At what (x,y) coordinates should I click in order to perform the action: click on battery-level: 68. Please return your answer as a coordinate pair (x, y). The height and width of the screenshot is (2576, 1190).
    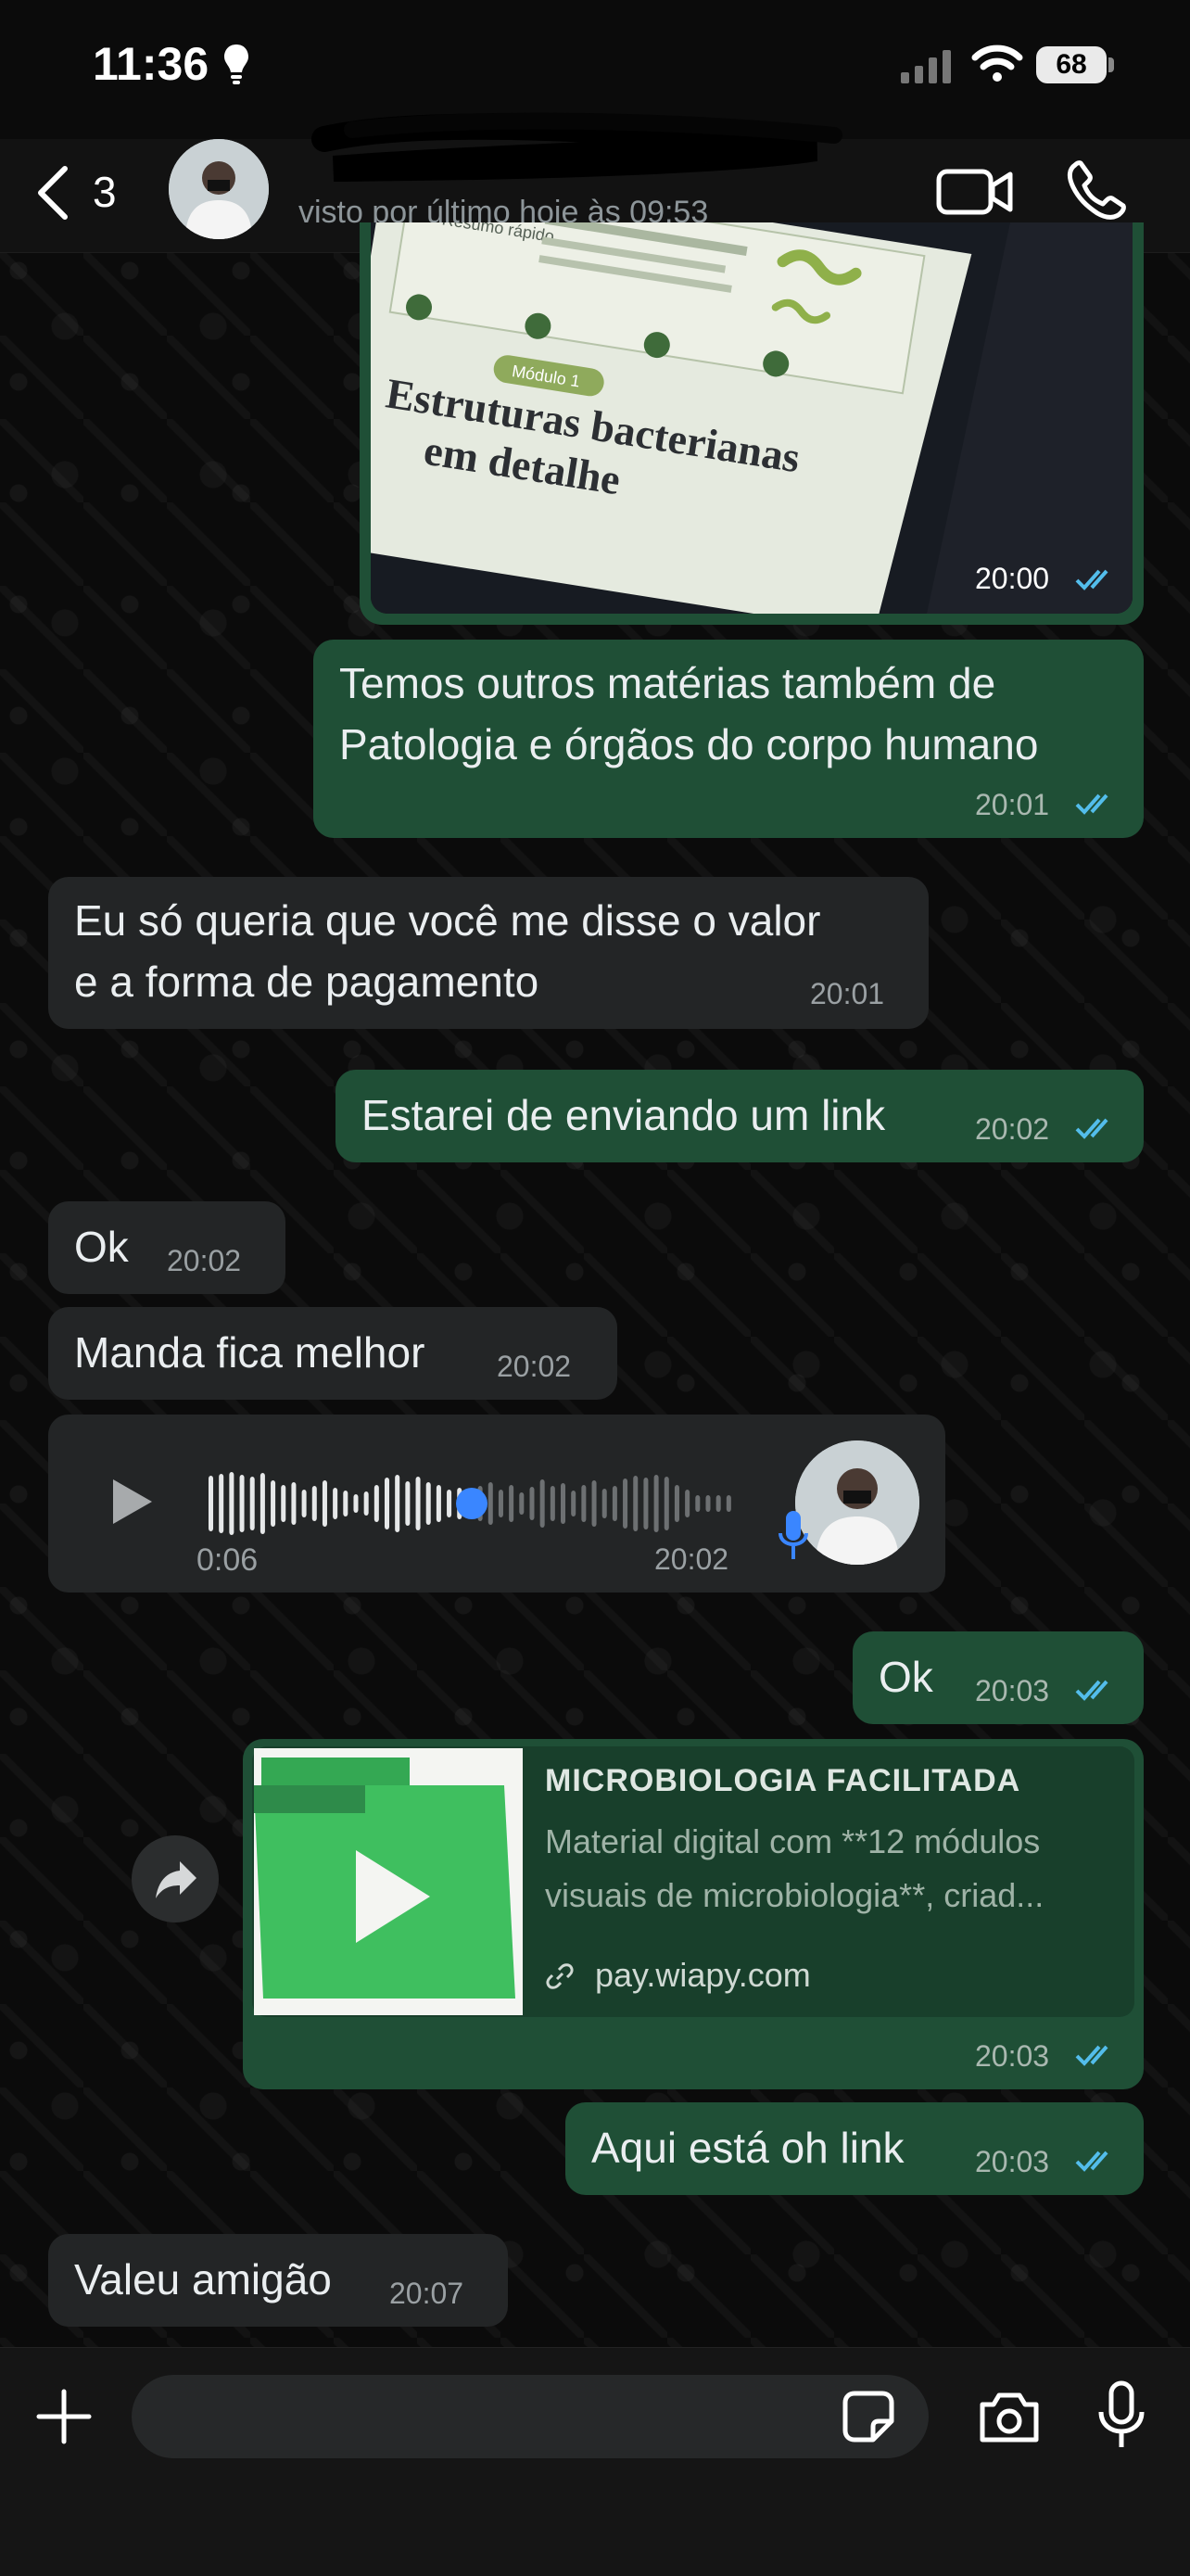
    Looking at the image, I should click on (1071, 64).